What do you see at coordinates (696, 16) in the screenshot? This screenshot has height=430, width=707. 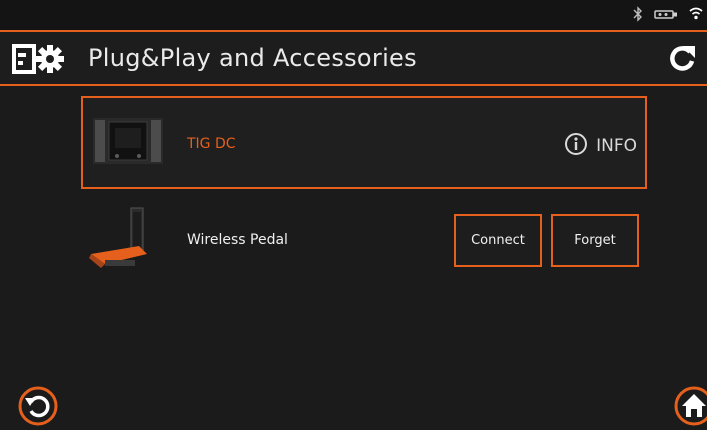 I see `wifi-icon` at bounding box center [696, 16].